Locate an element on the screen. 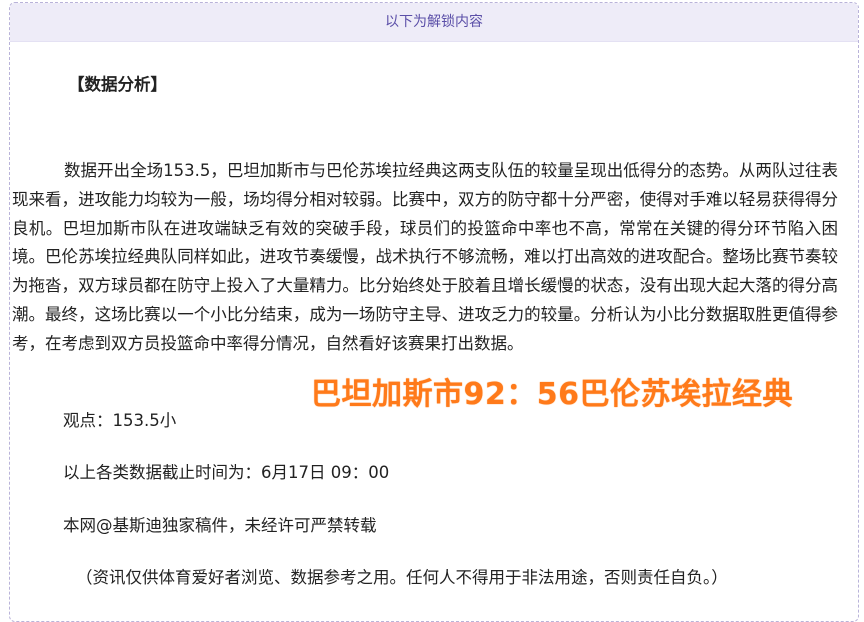 The image size is (864, 622). disclaimer-line: （资讯仅供体育爱好者浏览、数据参考之用。任何人不得用于非法用途，否则责任自负。） is located at coordinates (402, 577).